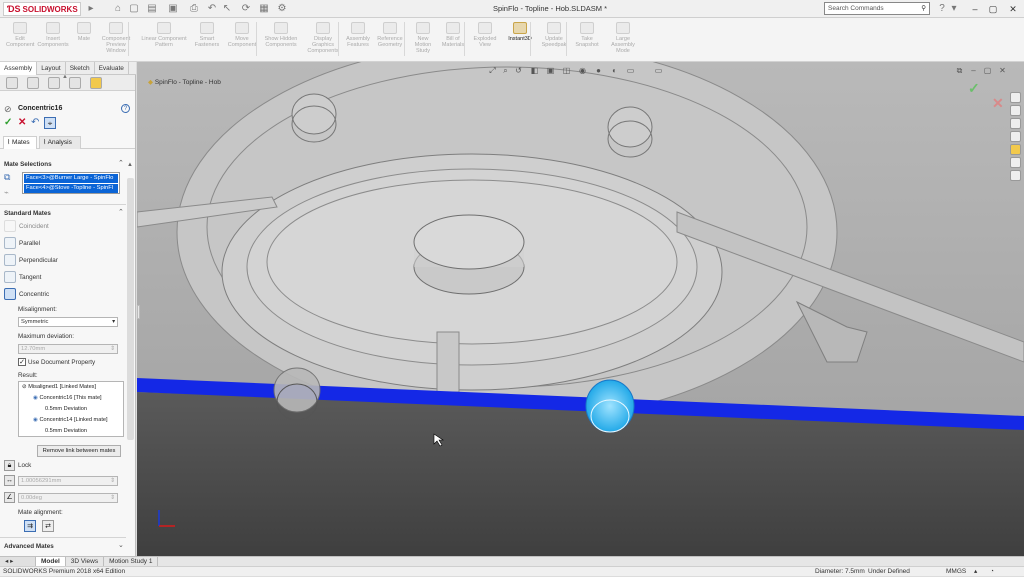 This screenshot has height=577, width=1024. Describe the element at coordinates (582, 70) in the screenshot. I see `hide-show-icon: ◉` at that location.